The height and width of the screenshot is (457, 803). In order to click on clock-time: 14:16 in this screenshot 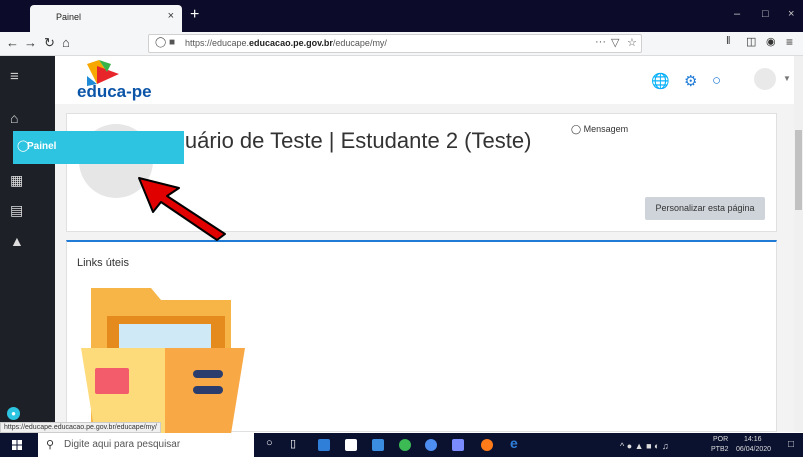, I will do `click(753, 439)`.